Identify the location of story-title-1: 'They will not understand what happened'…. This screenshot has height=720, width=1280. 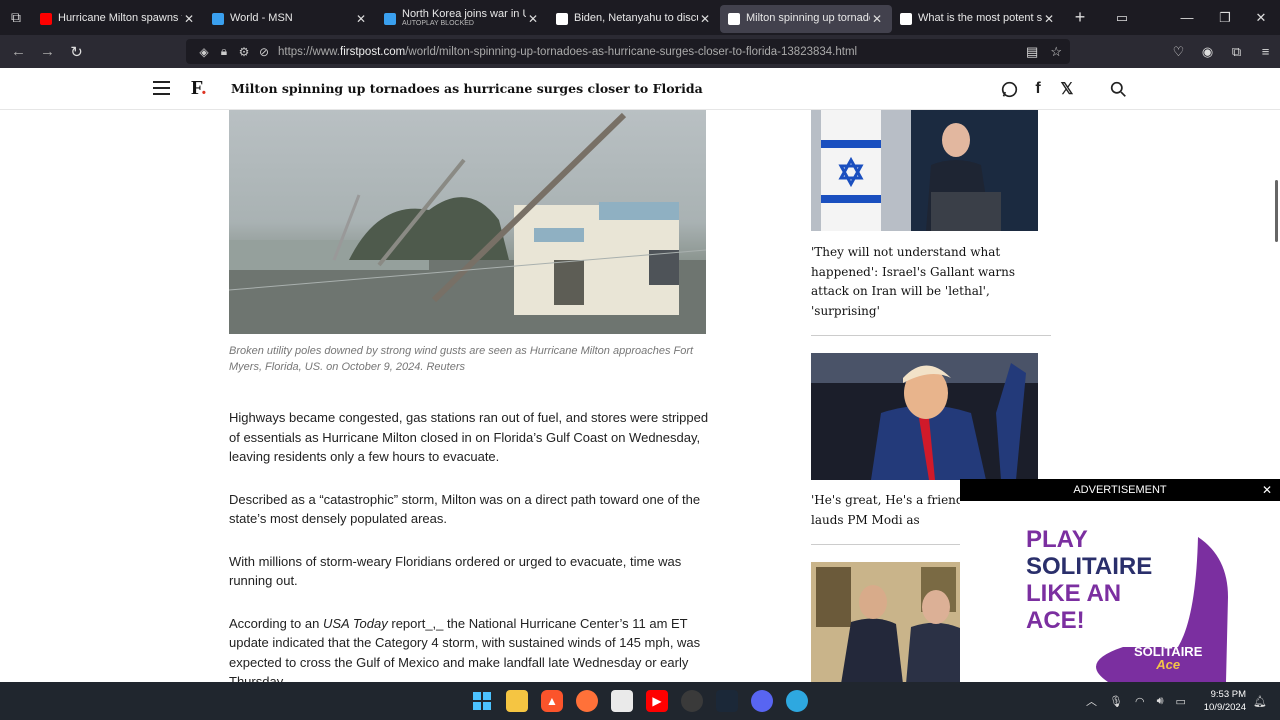
(928, 282).